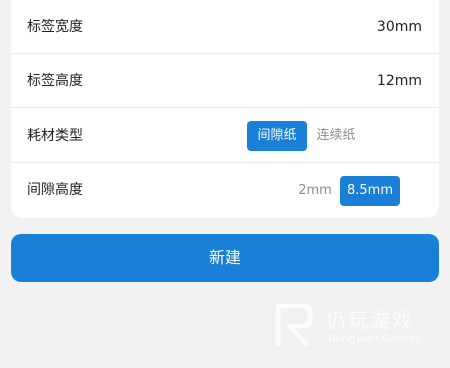 The width and height of the screenshot is (450, 368). What do you see at coordinates (370, 191) in the screenshot?
I see `gap-height-option-8-5mm: 8.5mm` at bounding box center [370, 191].